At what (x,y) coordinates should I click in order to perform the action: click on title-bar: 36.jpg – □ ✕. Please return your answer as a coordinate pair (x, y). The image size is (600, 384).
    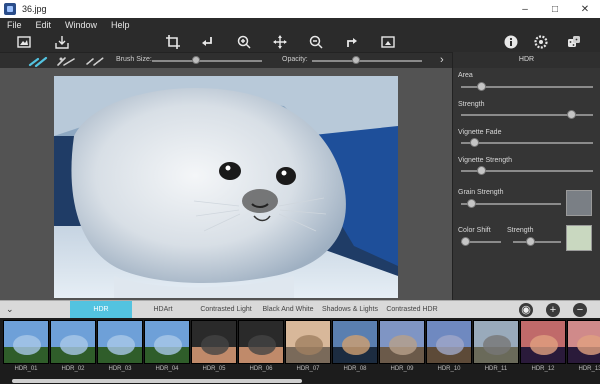
    Looking at the image, I should click on (300, 9).